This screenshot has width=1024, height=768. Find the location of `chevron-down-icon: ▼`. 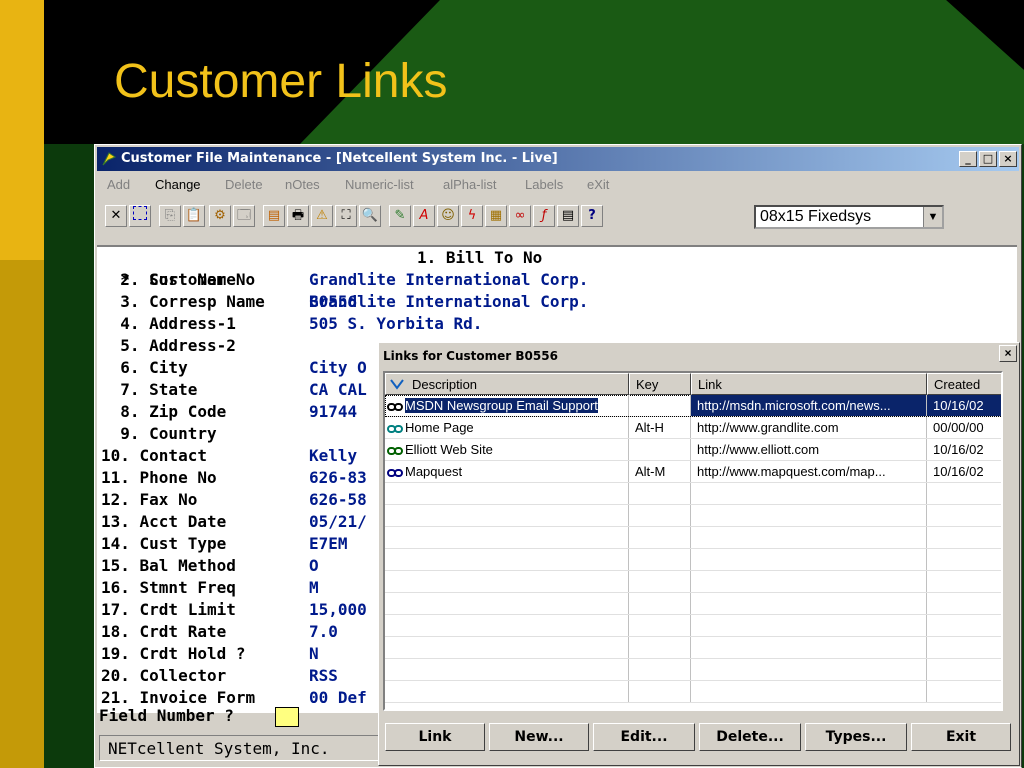

chevron-down-icon: ▼ is located at coordinates (932, 217).